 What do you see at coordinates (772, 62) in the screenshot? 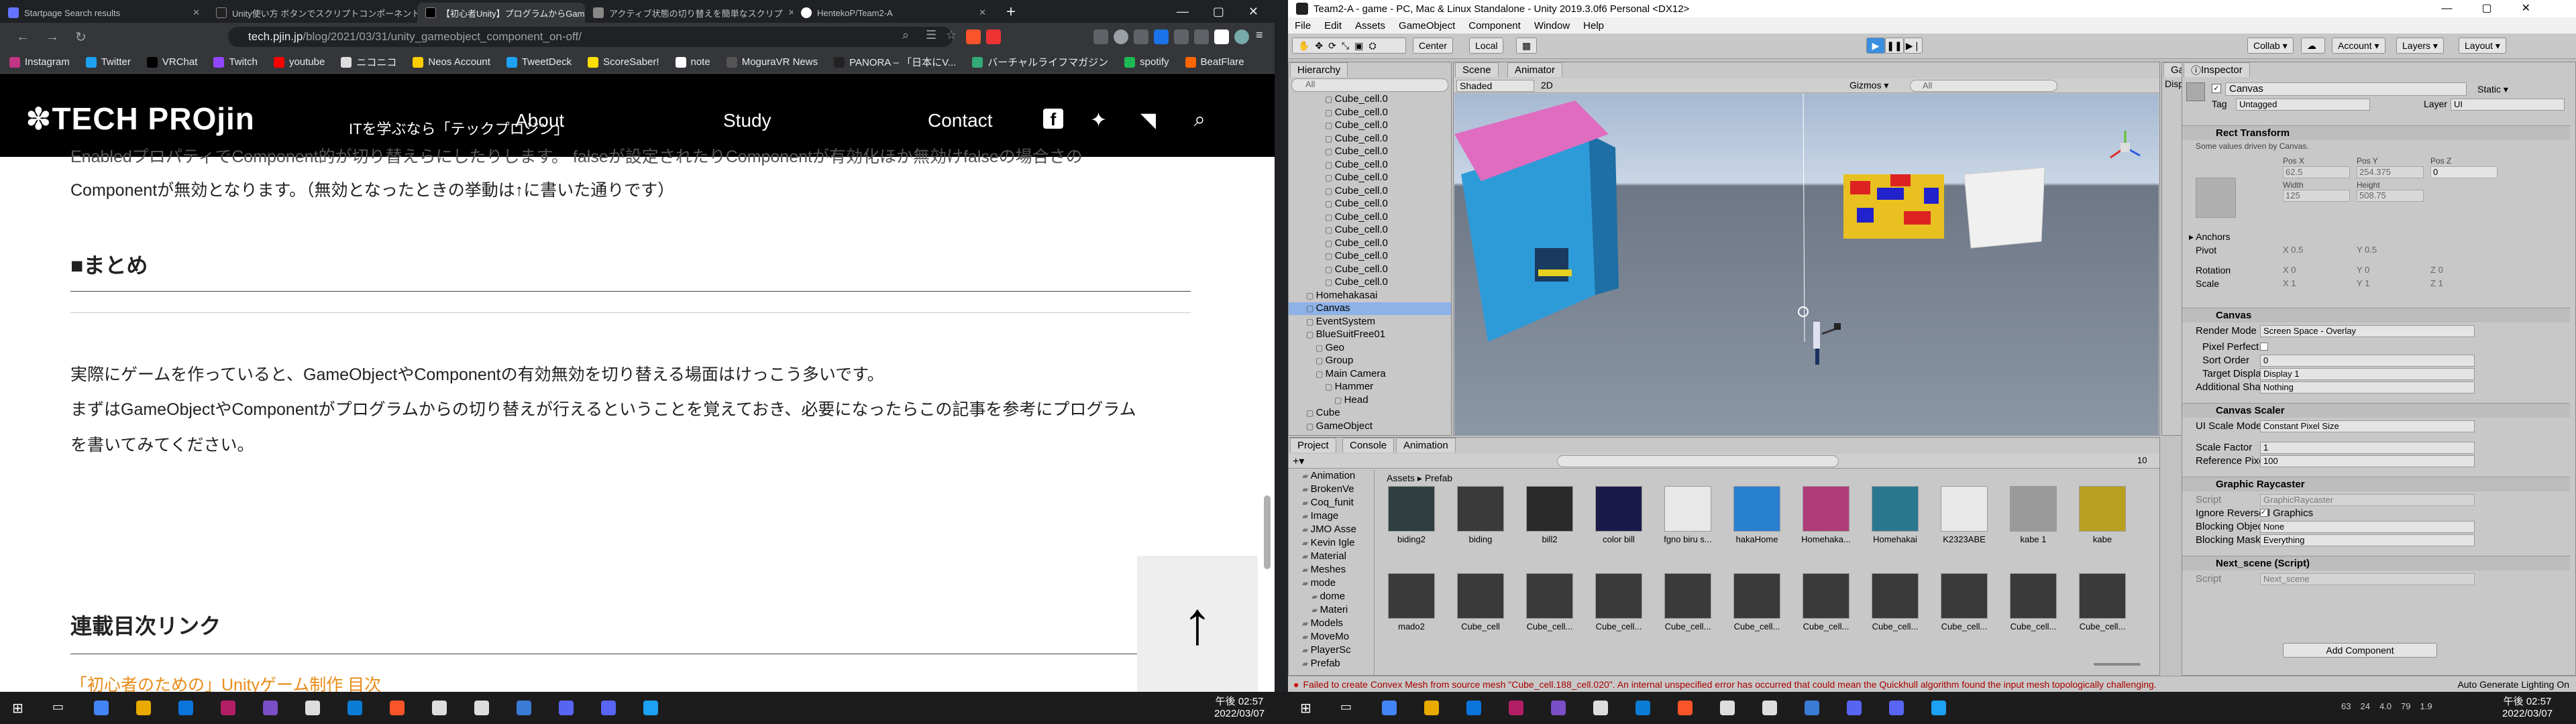
I see `bookmark-item: MoguraVR News` at bounding box center [772, 62].